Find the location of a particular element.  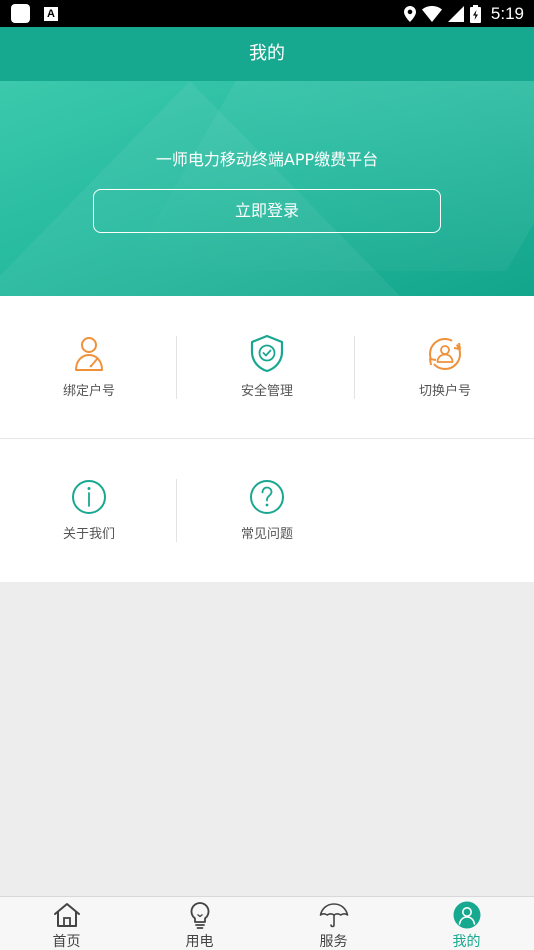

tab-home: 首页 is located at coordinates (66, 923).